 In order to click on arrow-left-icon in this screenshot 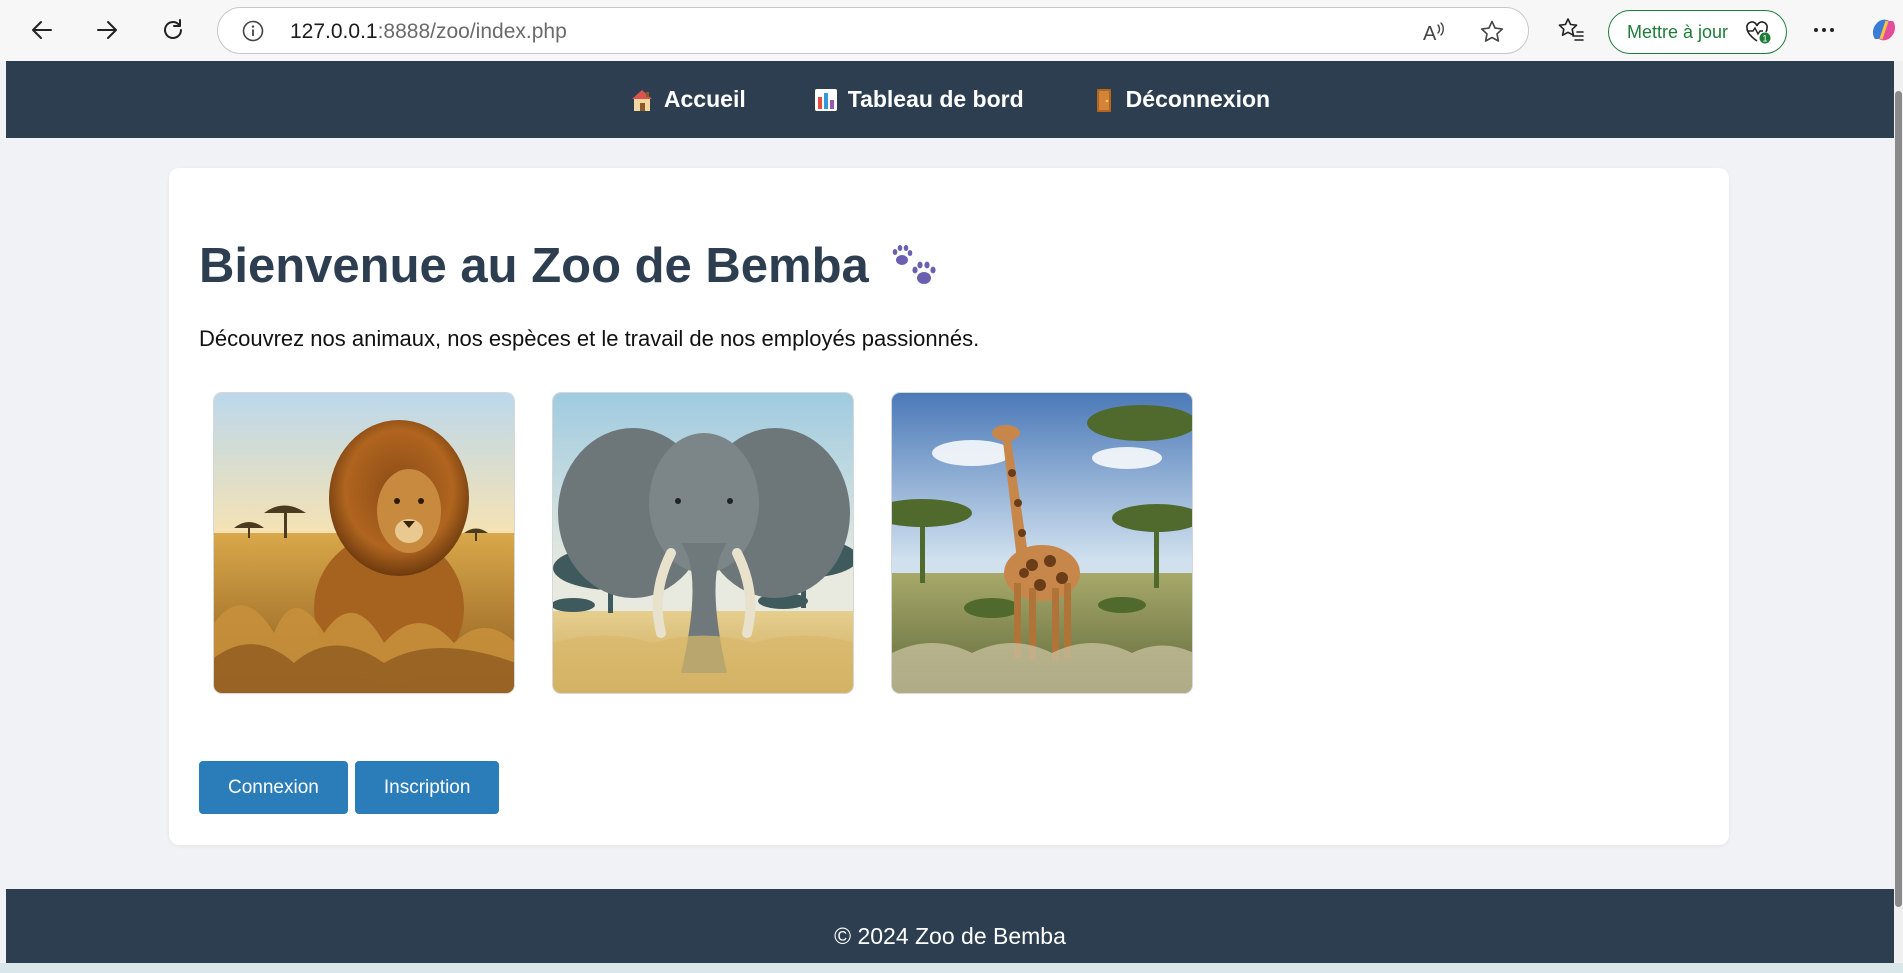, I will do `click(42, 30)`.